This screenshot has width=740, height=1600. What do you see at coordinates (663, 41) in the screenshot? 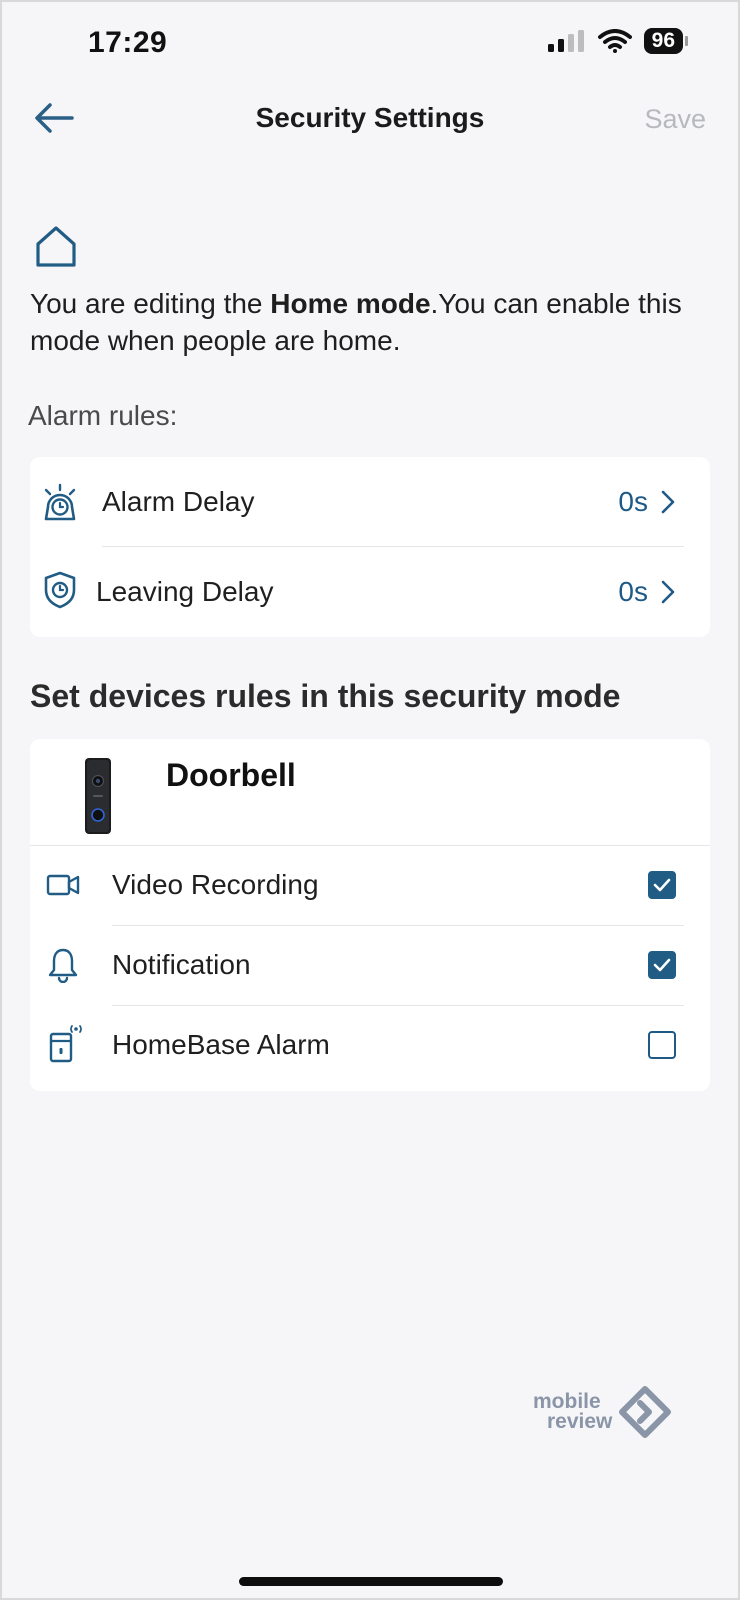
I see `battery-level: 96` at bounding box center [663, 41].